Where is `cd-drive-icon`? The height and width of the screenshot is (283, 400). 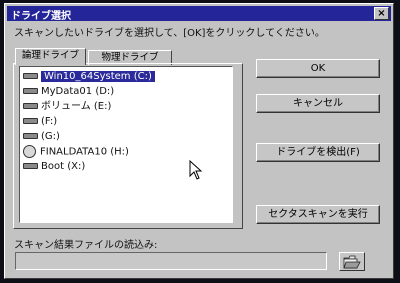 cd-drive-icon is located at coordinates (29, 151).